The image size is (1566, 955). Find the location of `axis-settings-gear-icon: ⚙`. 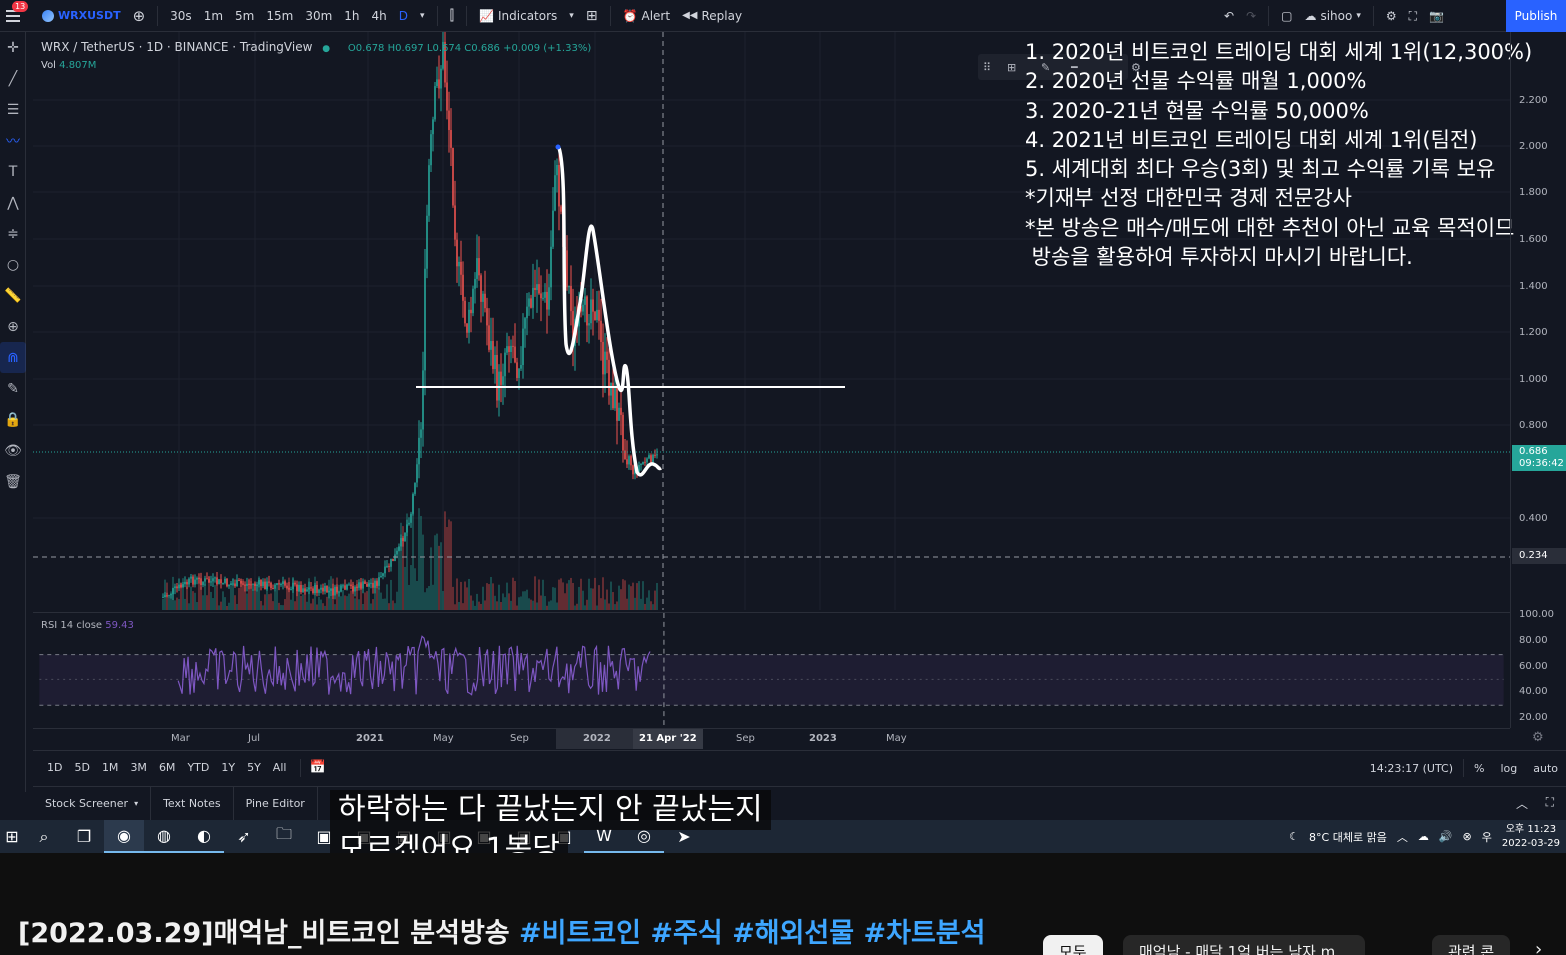

axis-settings-gear-icon: ⚙ is located at coordinates (1538, 737).